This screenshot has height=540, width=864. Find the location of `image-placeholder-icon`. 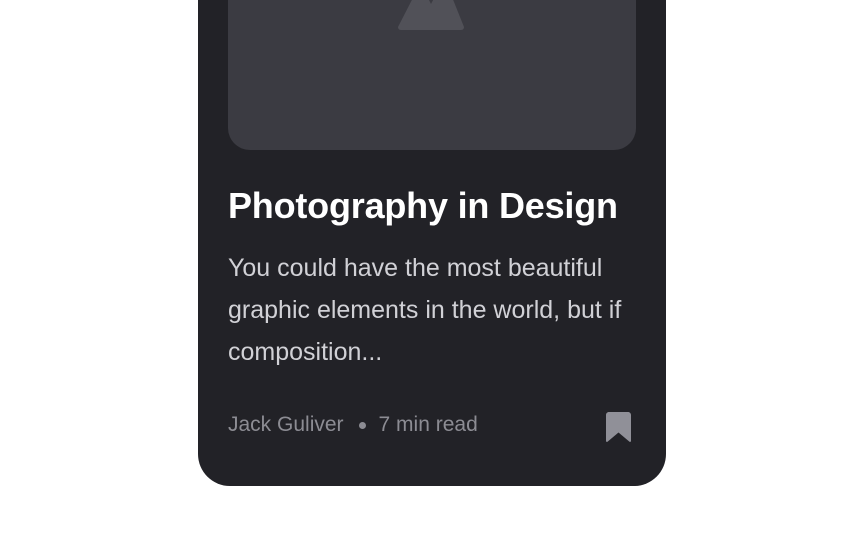

image-placeholder-icon is located at coordinates (431, 15).